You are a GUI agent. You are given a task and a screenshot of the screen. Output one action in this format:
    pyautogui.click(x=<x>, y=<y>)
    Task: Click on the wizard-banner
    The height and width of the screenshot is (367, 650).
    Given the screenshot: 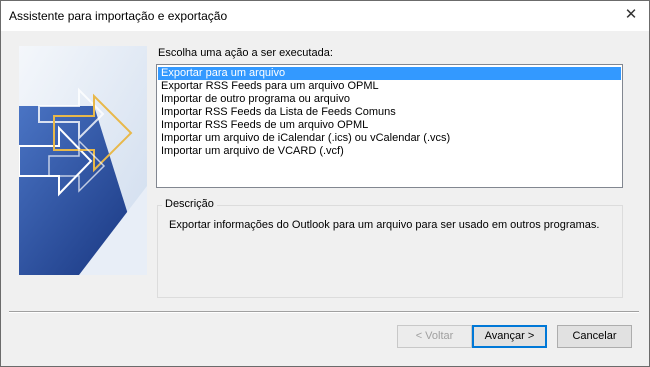 What is the action you would take?
    pyautogui.click(x=83, y=160)
    